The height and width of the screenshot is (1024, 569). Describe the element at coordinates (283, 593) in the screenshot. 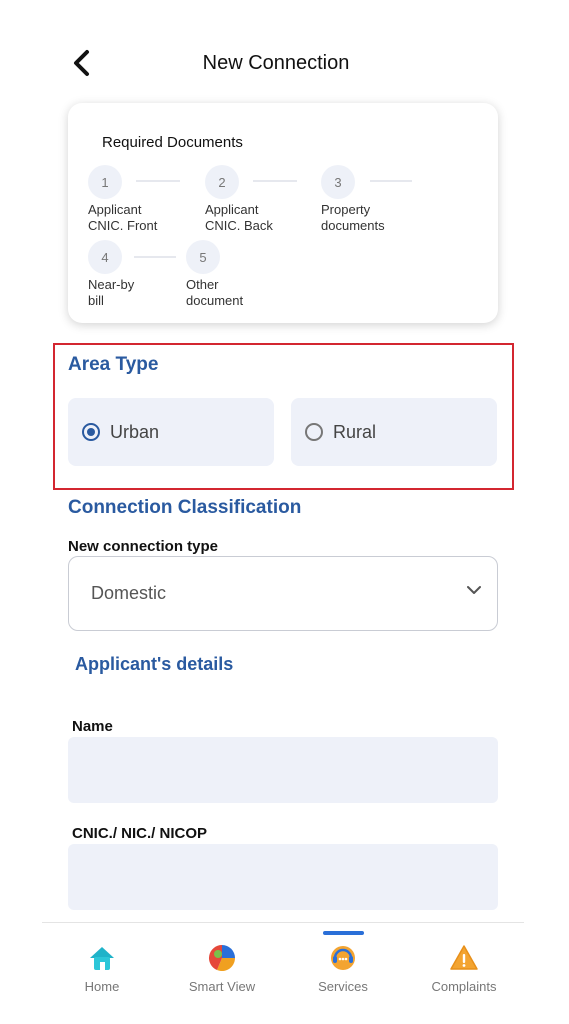

I see `connection-type-select: Domestic` at that location.